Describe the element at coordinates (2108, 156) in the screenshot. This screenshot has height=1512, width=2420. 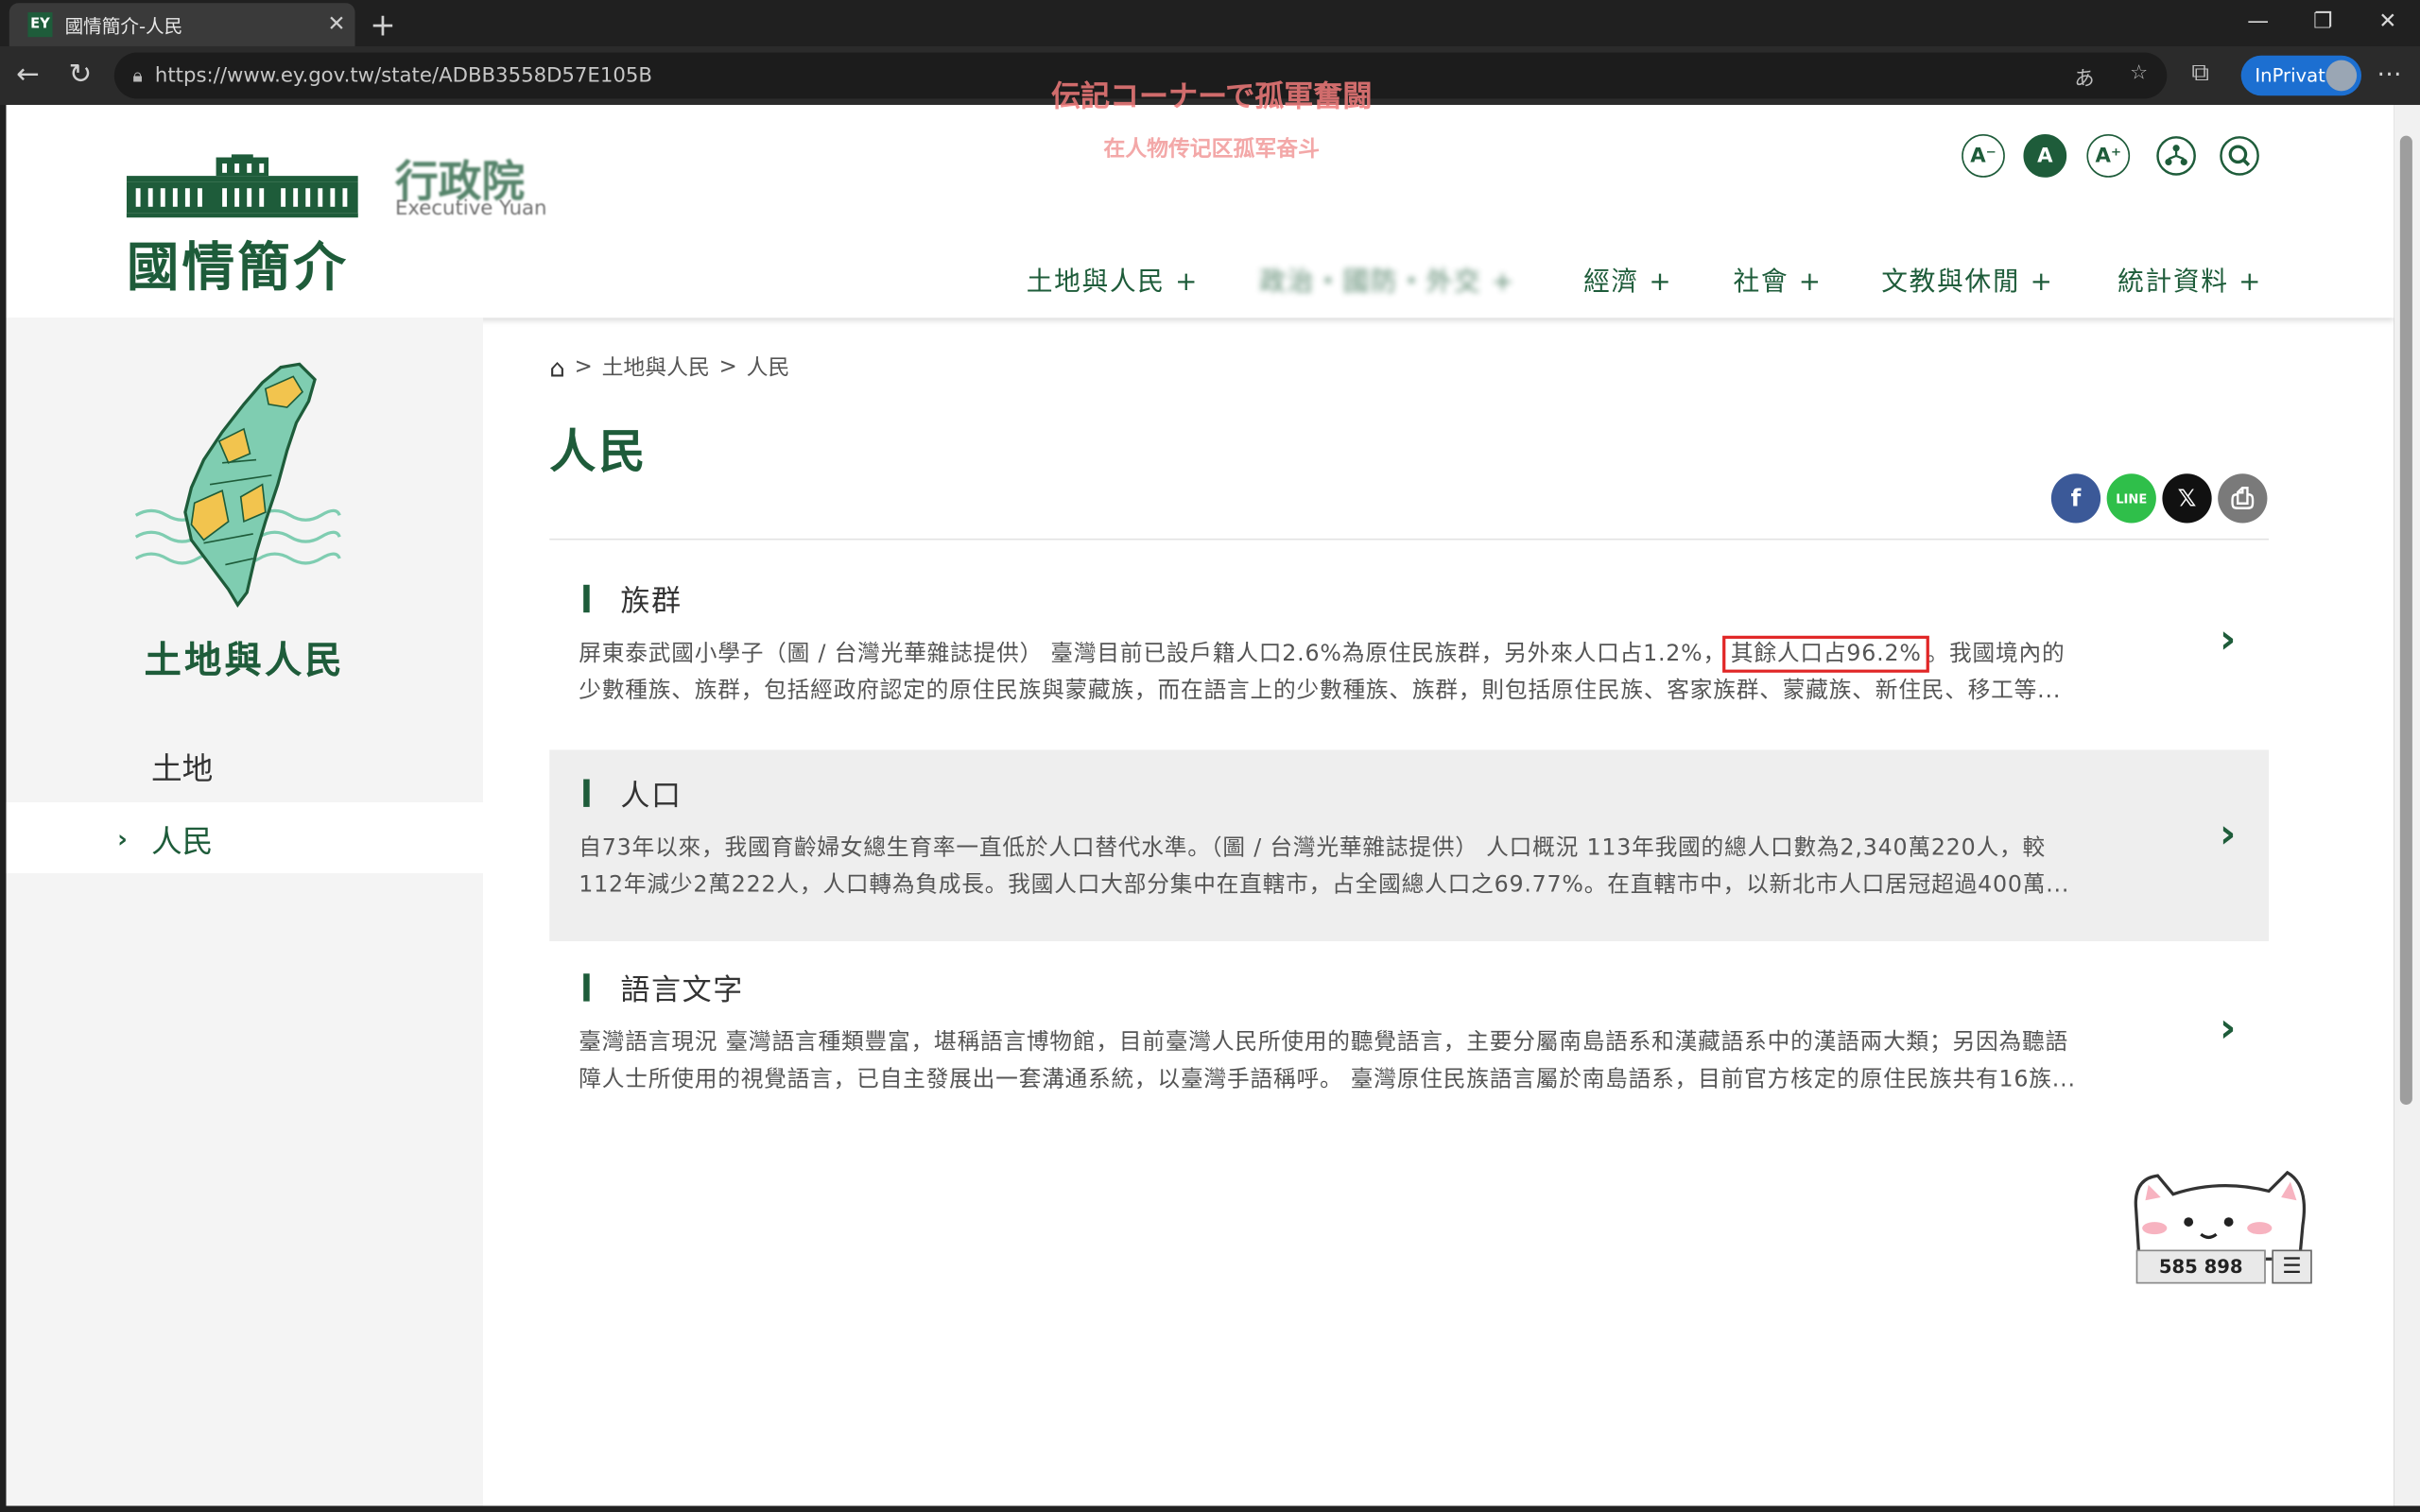
I see `font-increase-button: A⁺` at that location.